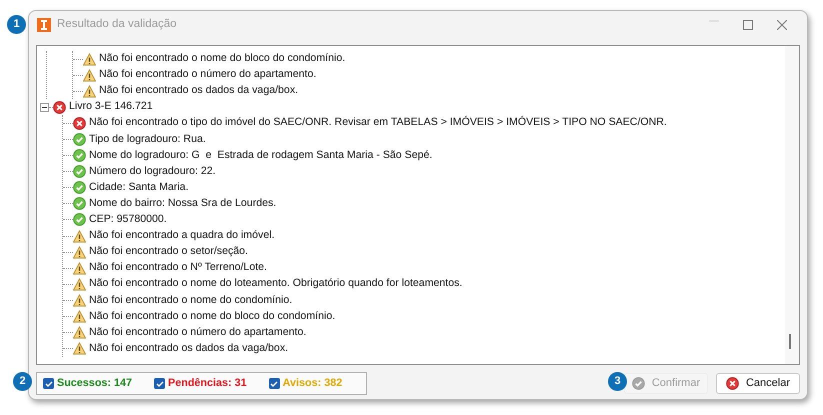 The width and height of the screenshot is (823, 415). I want to click on callout-badge: 2, so click(22, 381).